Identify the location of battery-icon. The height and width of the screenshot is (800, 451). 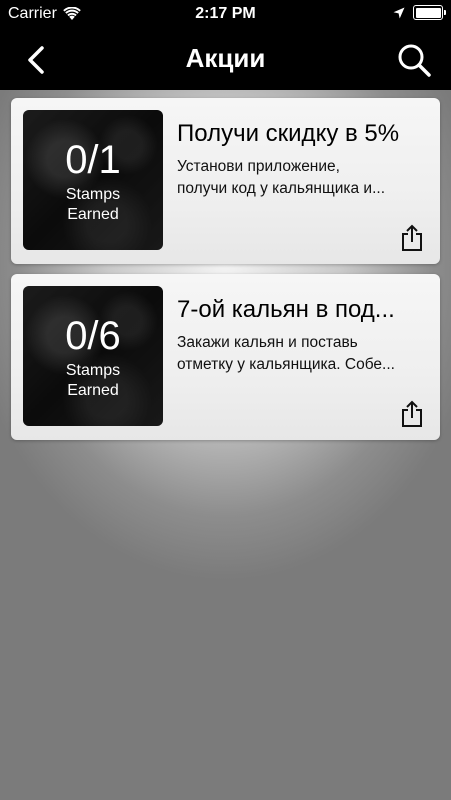
(429, 12).